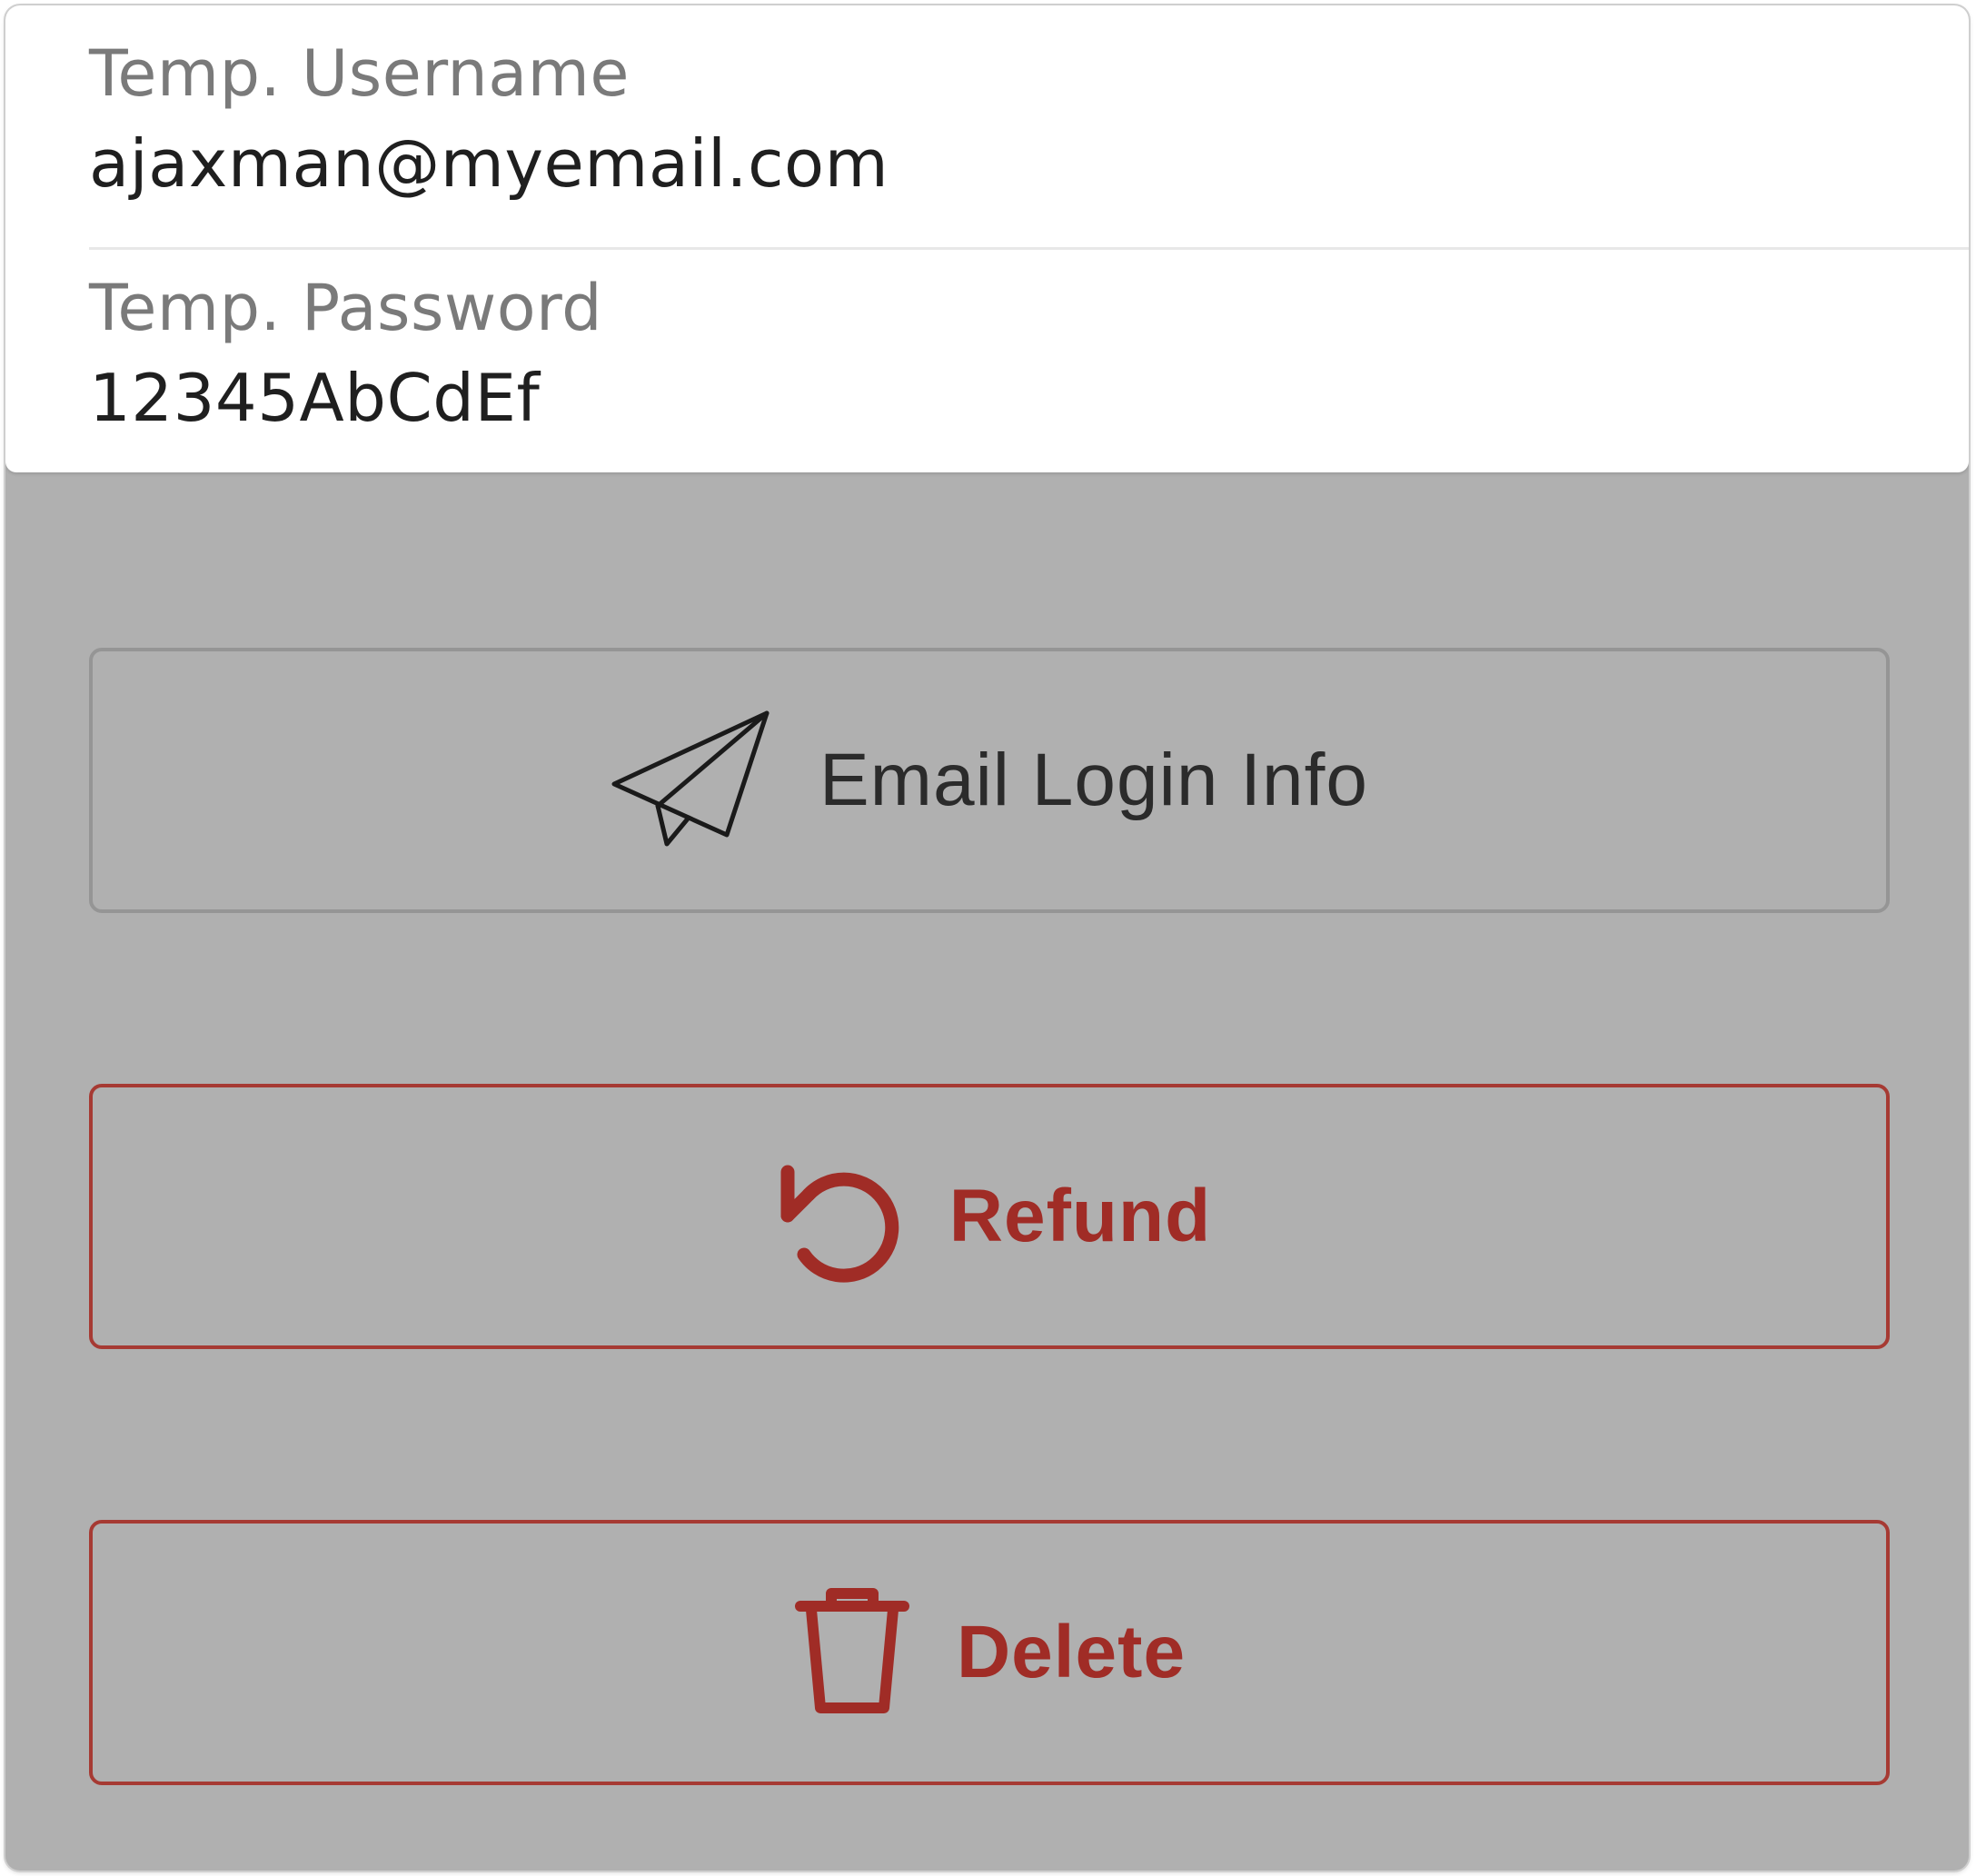 The width and height of the screenshot is (1976, 1876). I want to click on refund-label: Refund, so click(1080, 1216).